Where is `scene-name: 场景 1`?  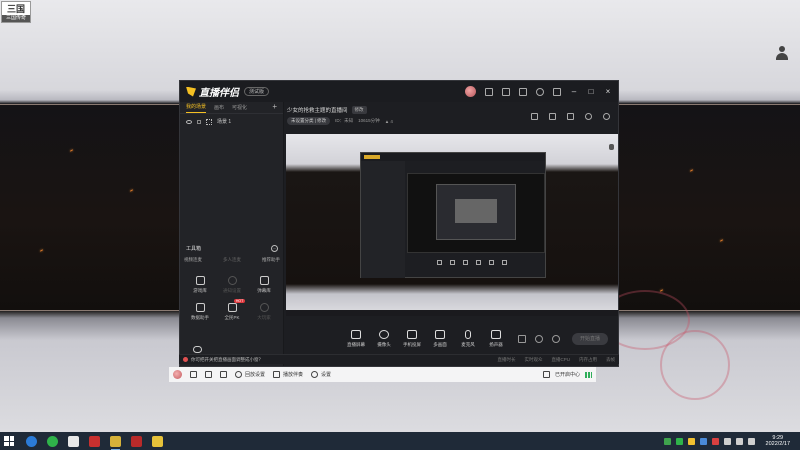 scene-name: 场景 1 is located at coordinates (224, 122).